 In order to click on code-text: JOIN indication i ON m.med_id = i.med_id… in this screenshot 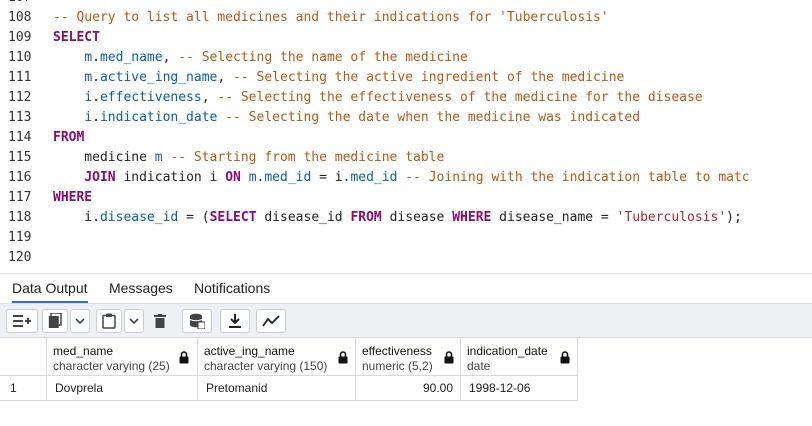, I will do `click(401, 178)`.